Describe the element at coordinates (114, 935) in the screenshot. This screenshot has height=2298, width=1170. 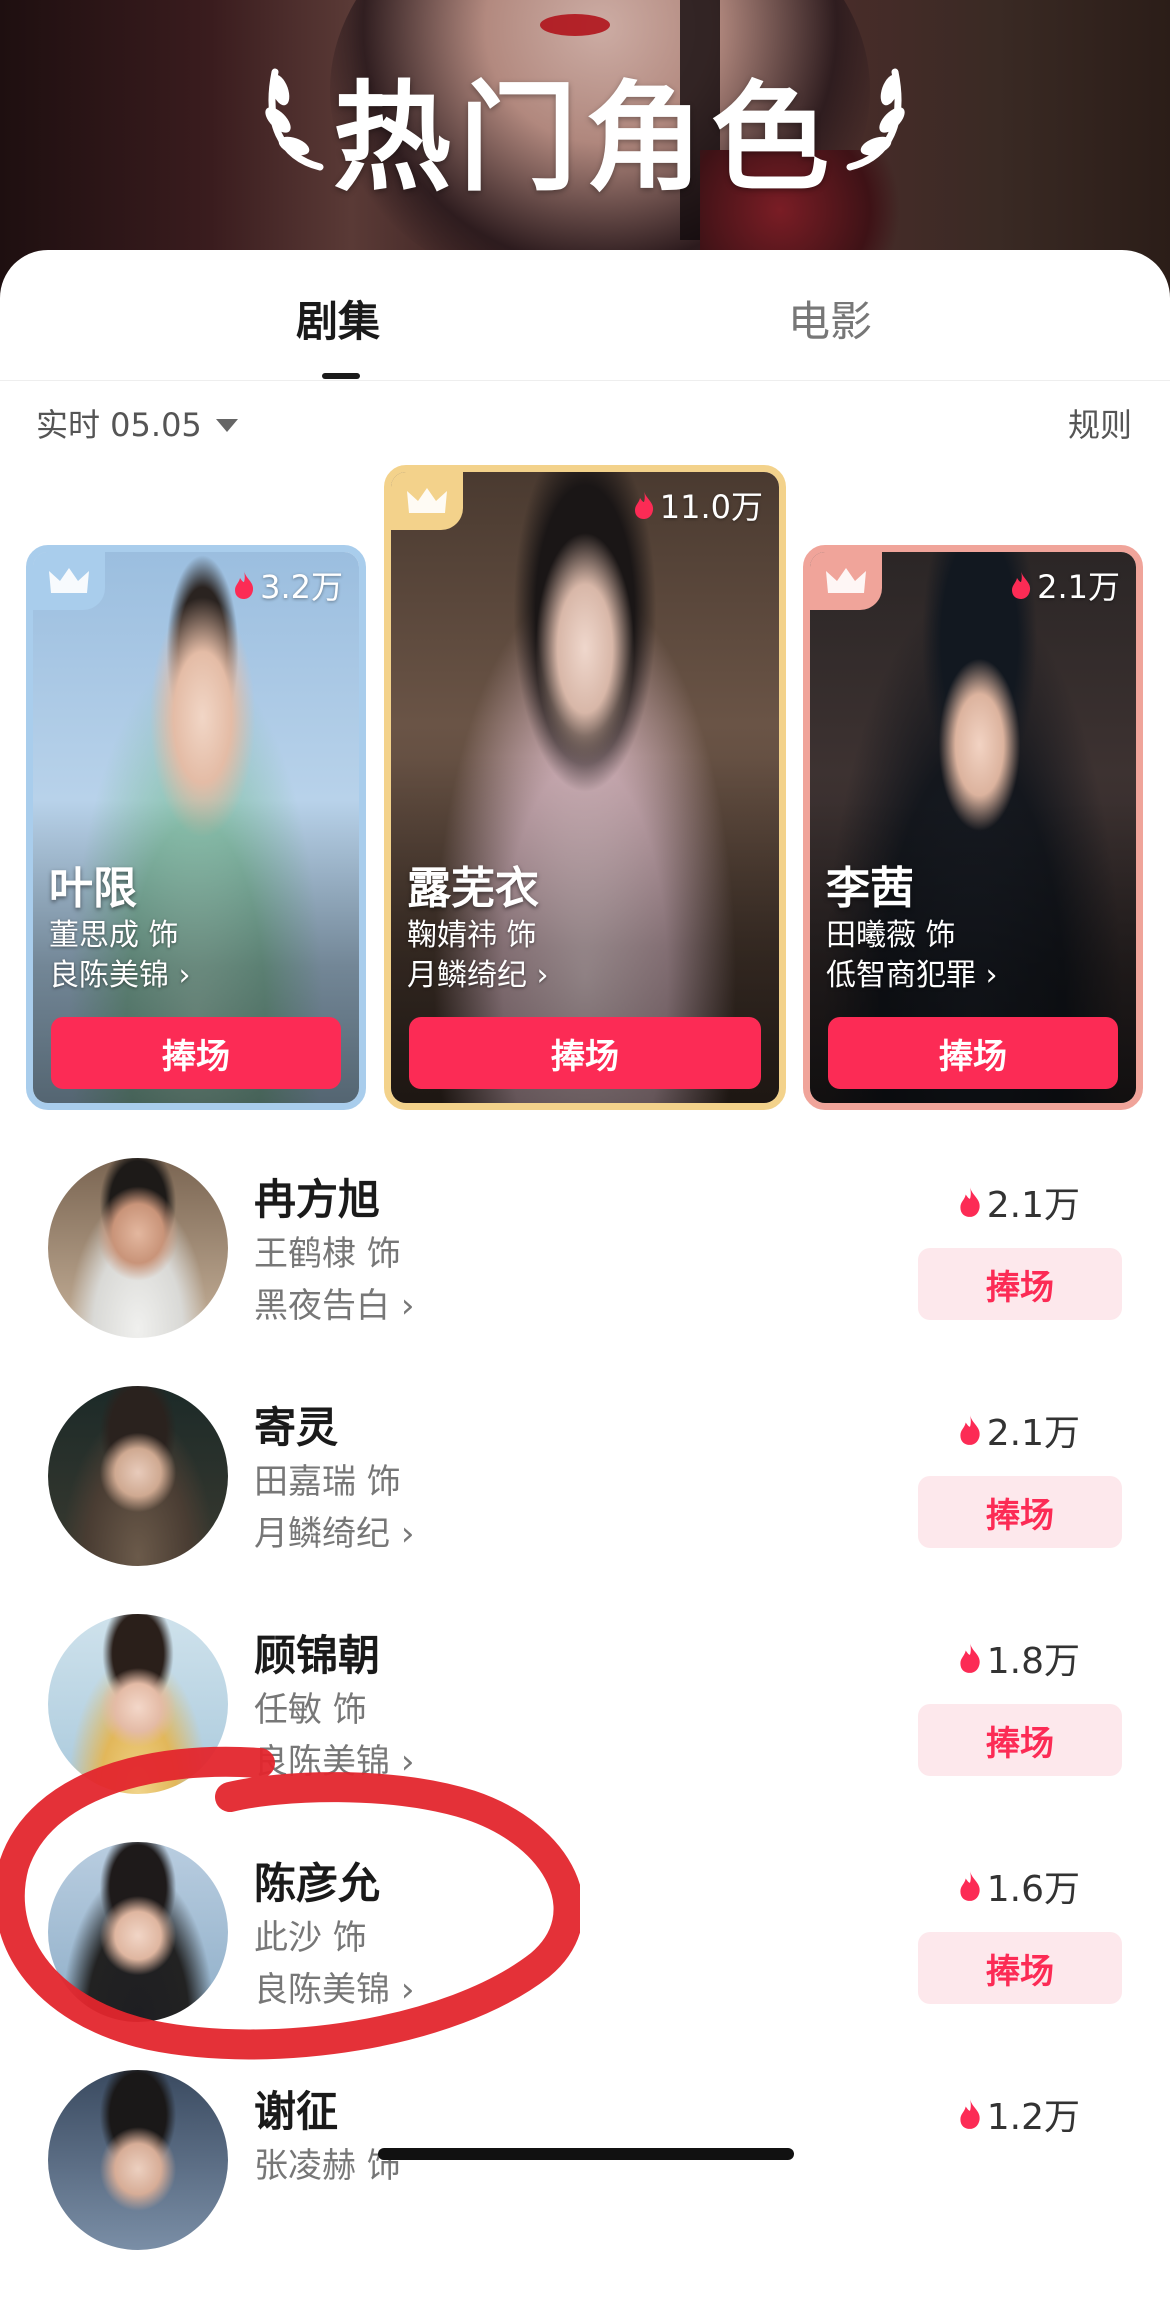
I see `actor-name: 董思成 饰` at that location.